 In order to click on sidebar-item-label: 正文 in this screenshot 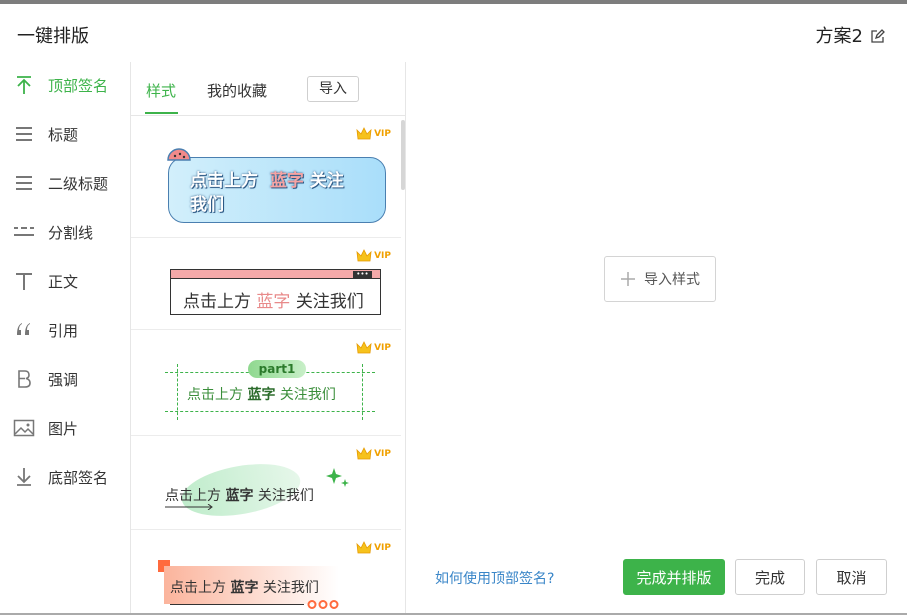, I will do `click(63, 281)`.